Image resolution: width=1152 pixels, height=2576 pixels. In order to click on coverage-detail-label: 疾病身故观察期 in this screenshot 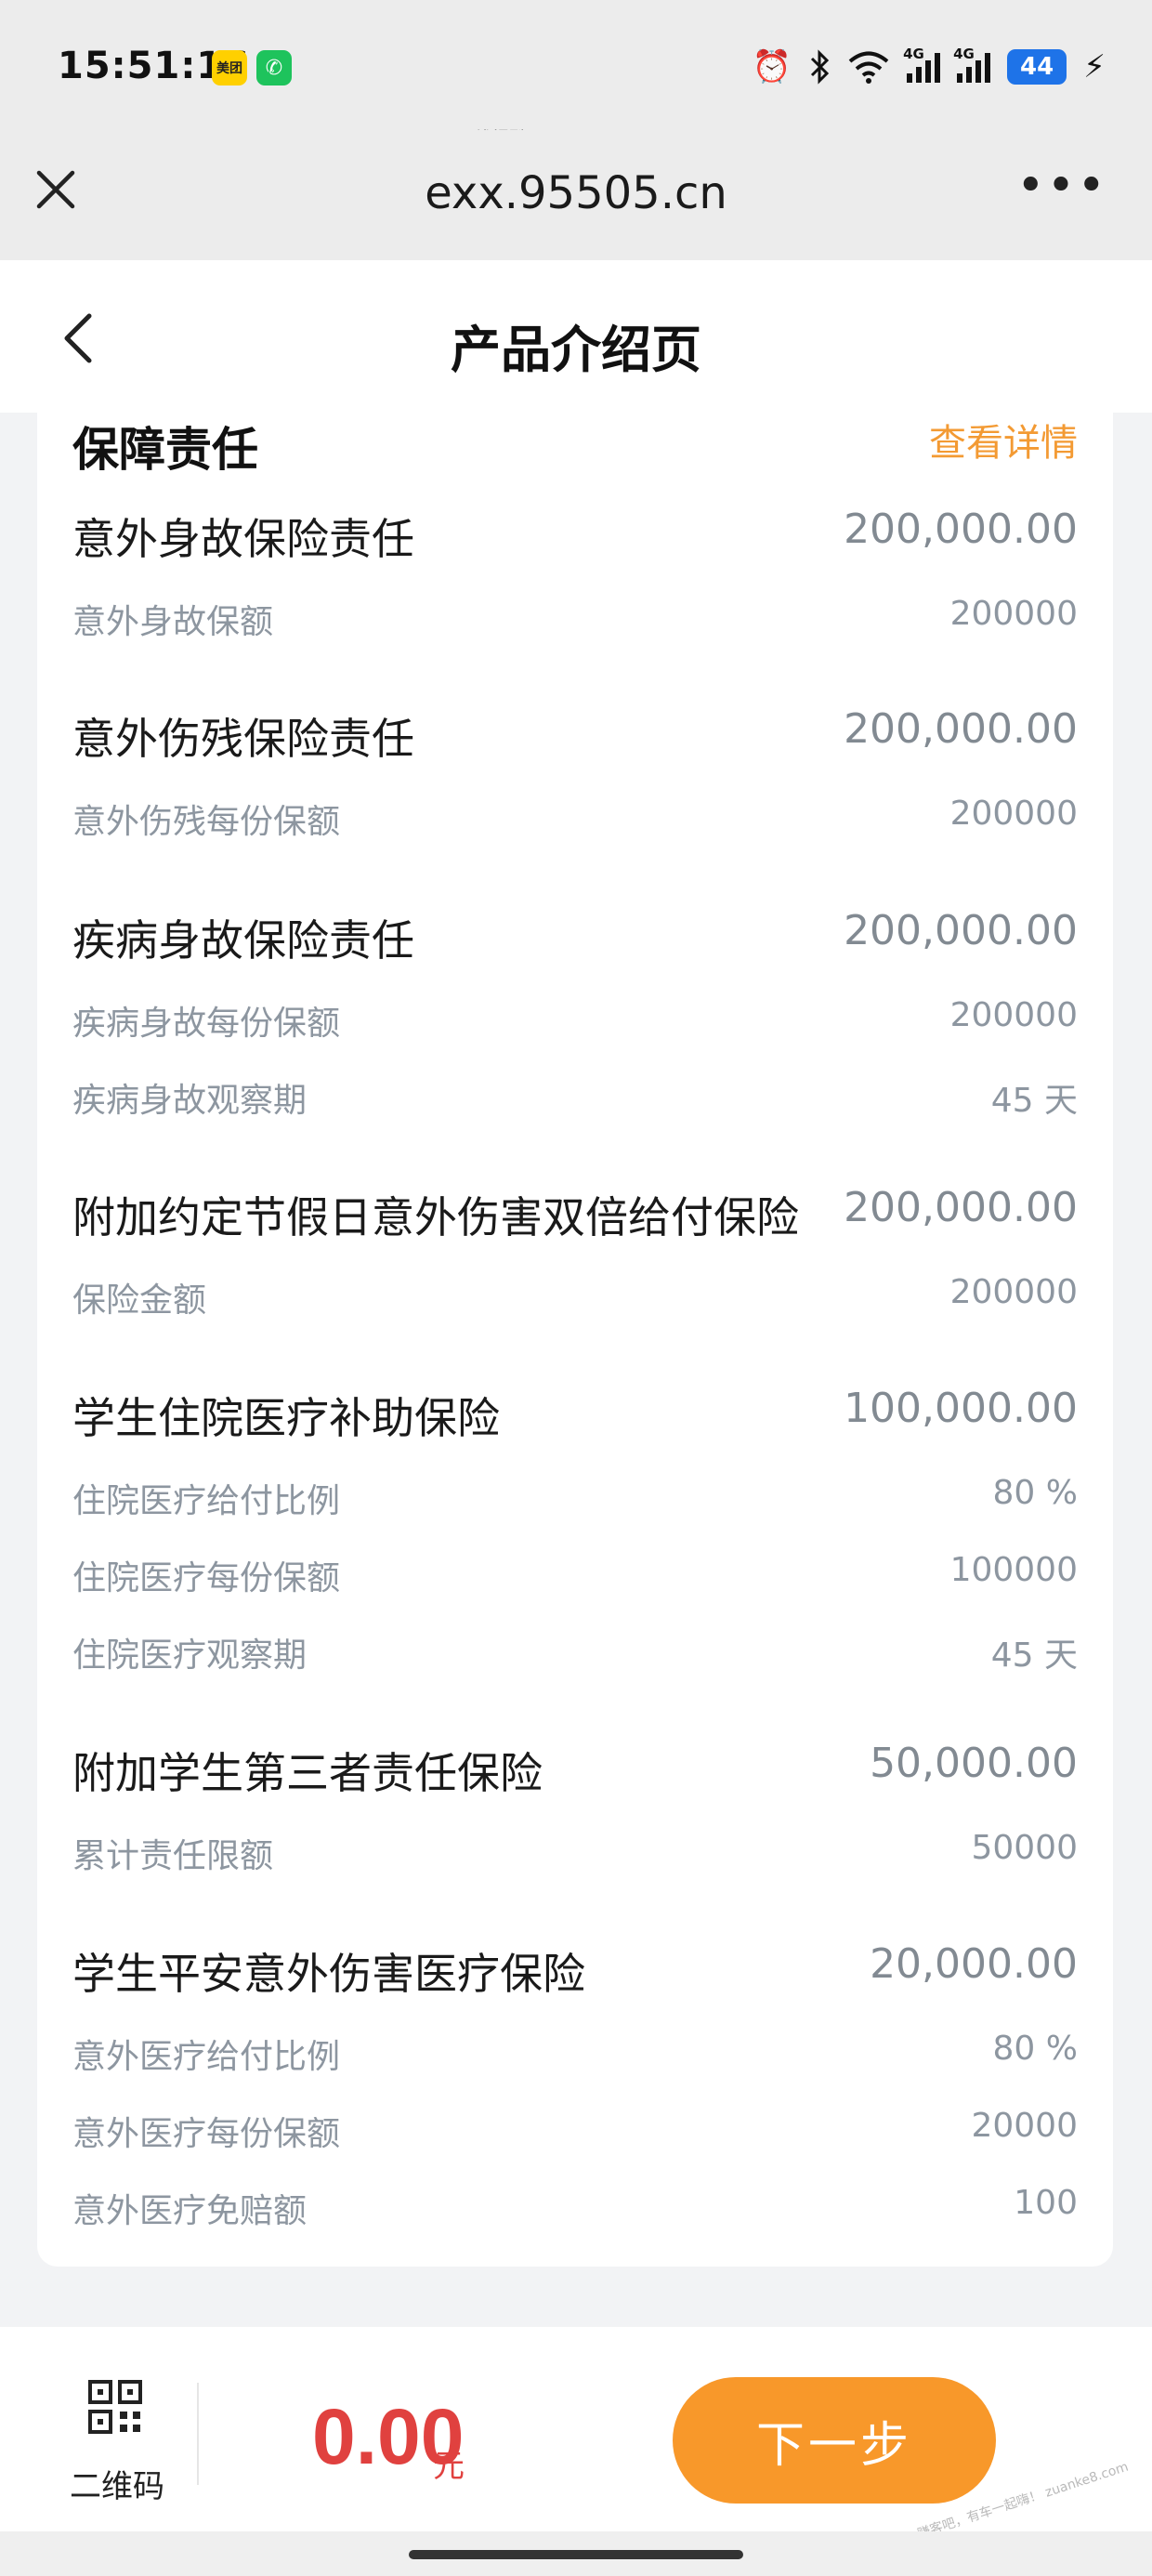, I will do `click(190, 1101)`.